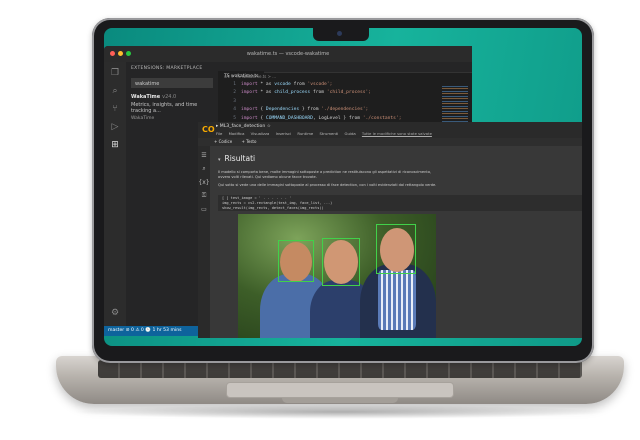 This screenshot has width=640, height=440. What do you see at coordinates (347, 102) in the screenshot?
I see `code-line: 3` at bounding box center [347, 102].